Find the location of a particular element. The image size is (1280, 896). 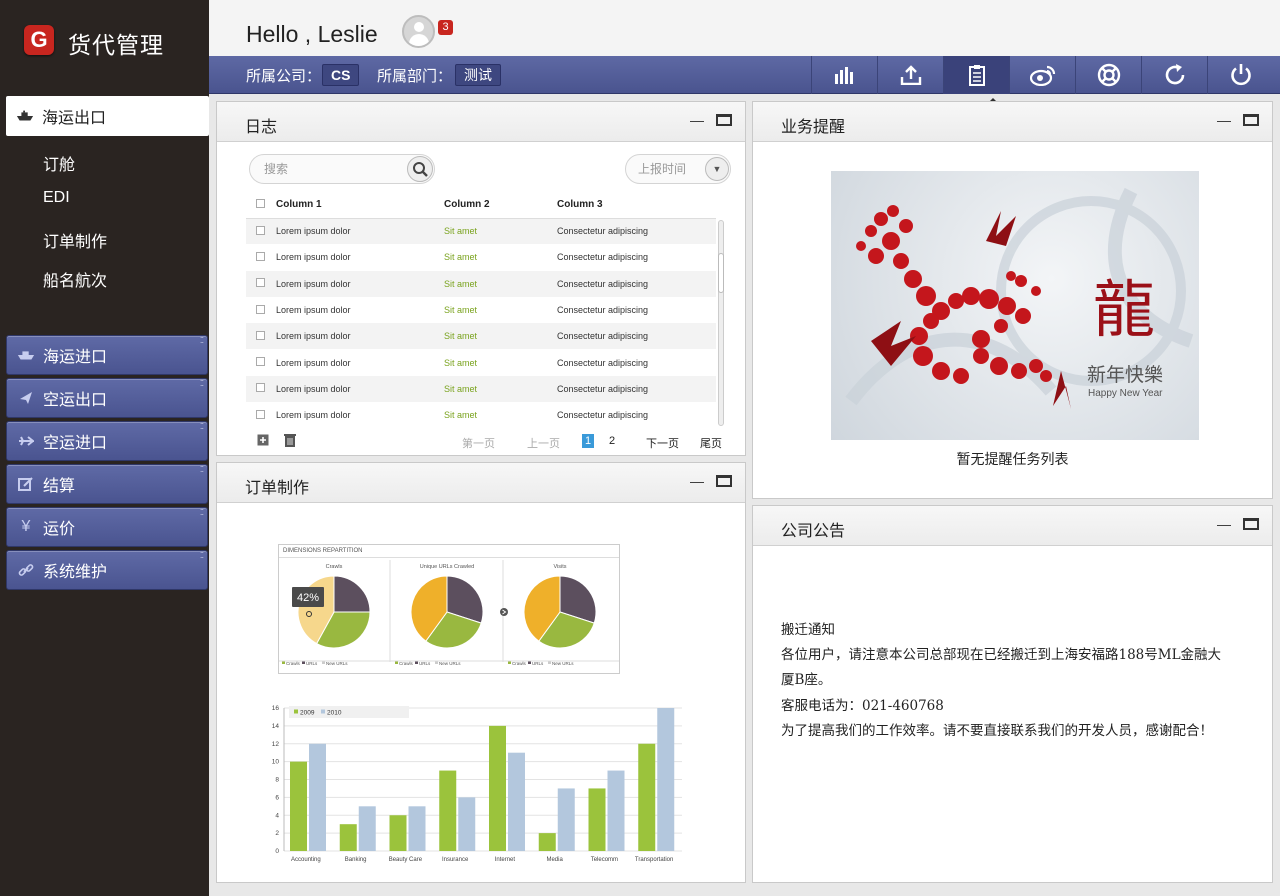

column-header: Column 2 is located at coordinates (500, 205).